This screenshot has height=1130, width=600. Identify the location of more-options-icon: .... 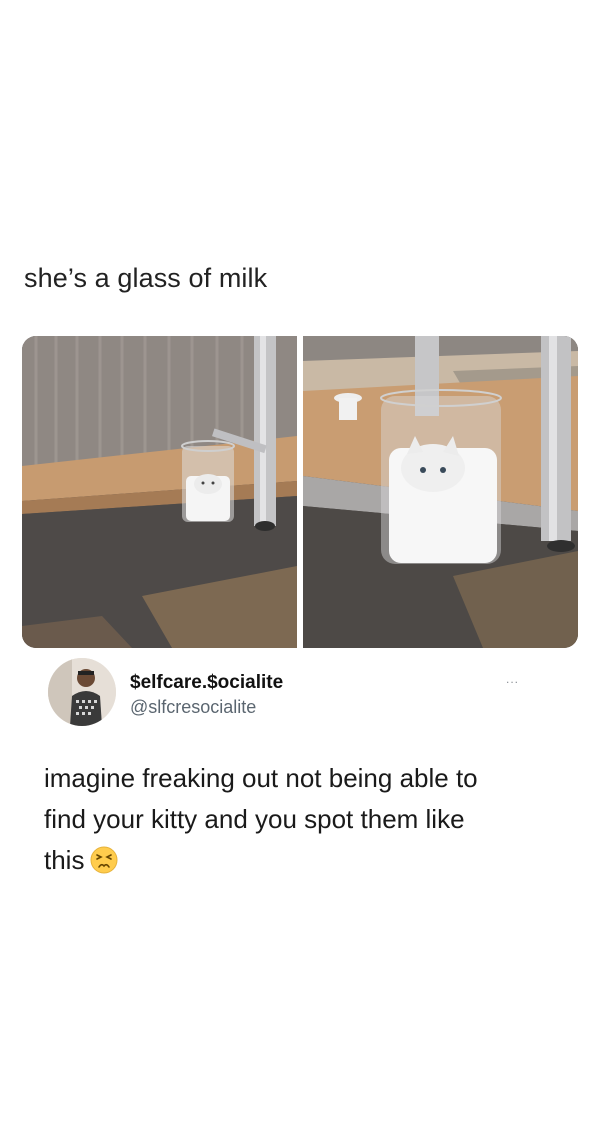
(512, 679).